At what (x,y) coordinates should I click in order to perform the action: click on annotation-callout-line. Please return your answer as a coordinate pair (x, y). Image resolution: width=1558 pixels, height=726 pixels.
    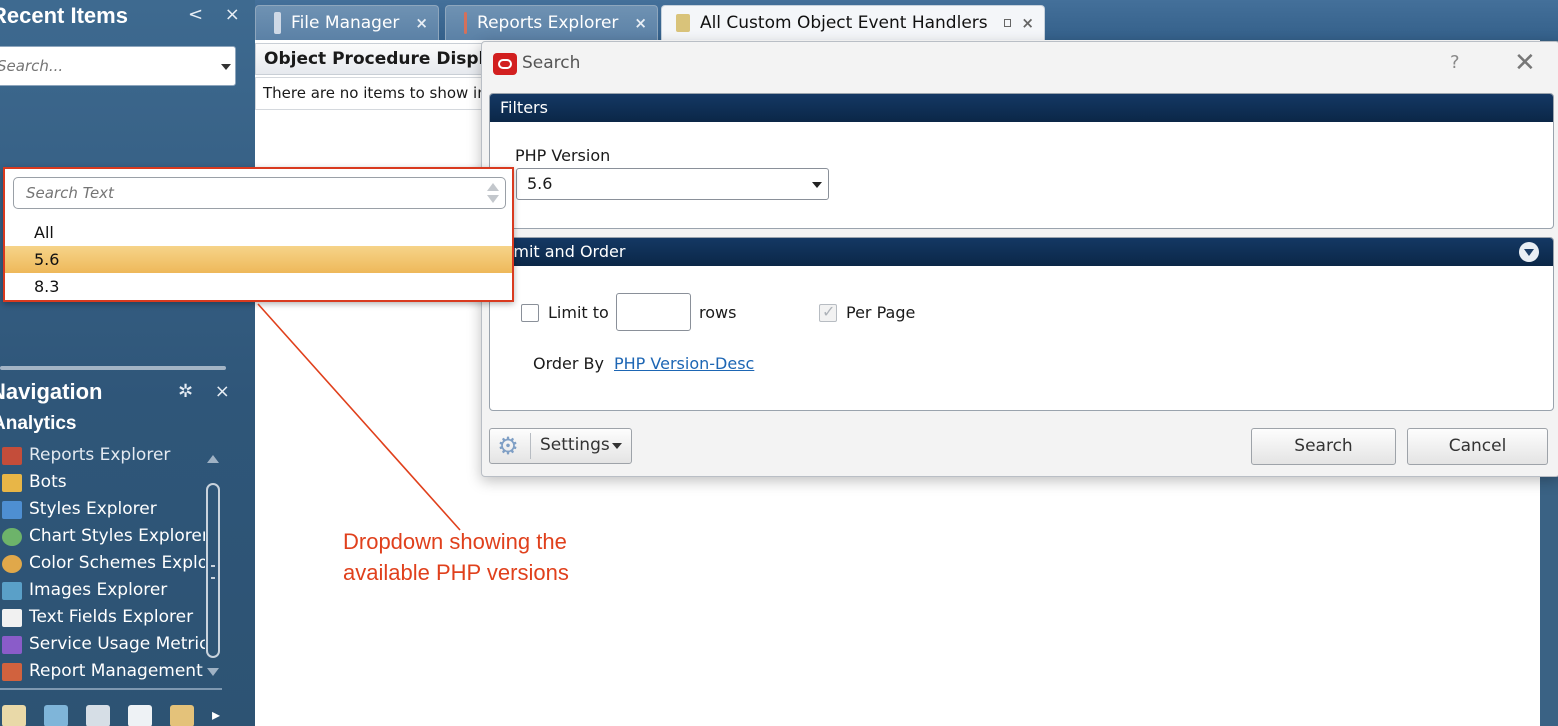
    Looking at the image, I should click on (359, 417).